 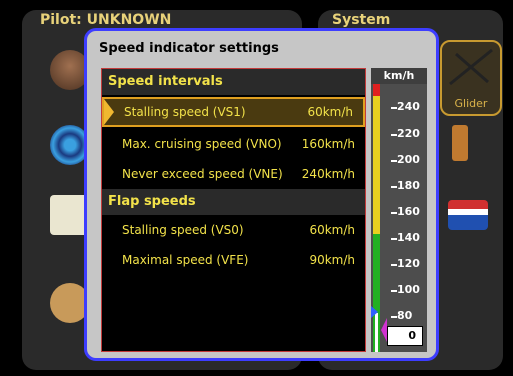 I want to click on red-line-marker, so click(x=376, y=90).